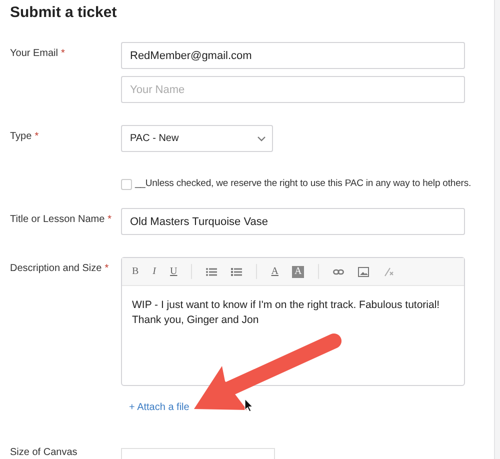 The image size is (500, 459). What do you see at coordinates (25, 137) in the screenshot?
I see `field-label: Type *` at bounding box center [25, 137].